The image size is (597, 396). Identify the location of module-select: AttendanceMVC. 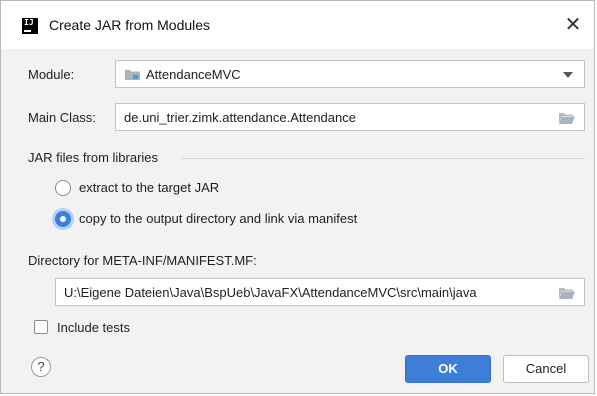
(350, 74).